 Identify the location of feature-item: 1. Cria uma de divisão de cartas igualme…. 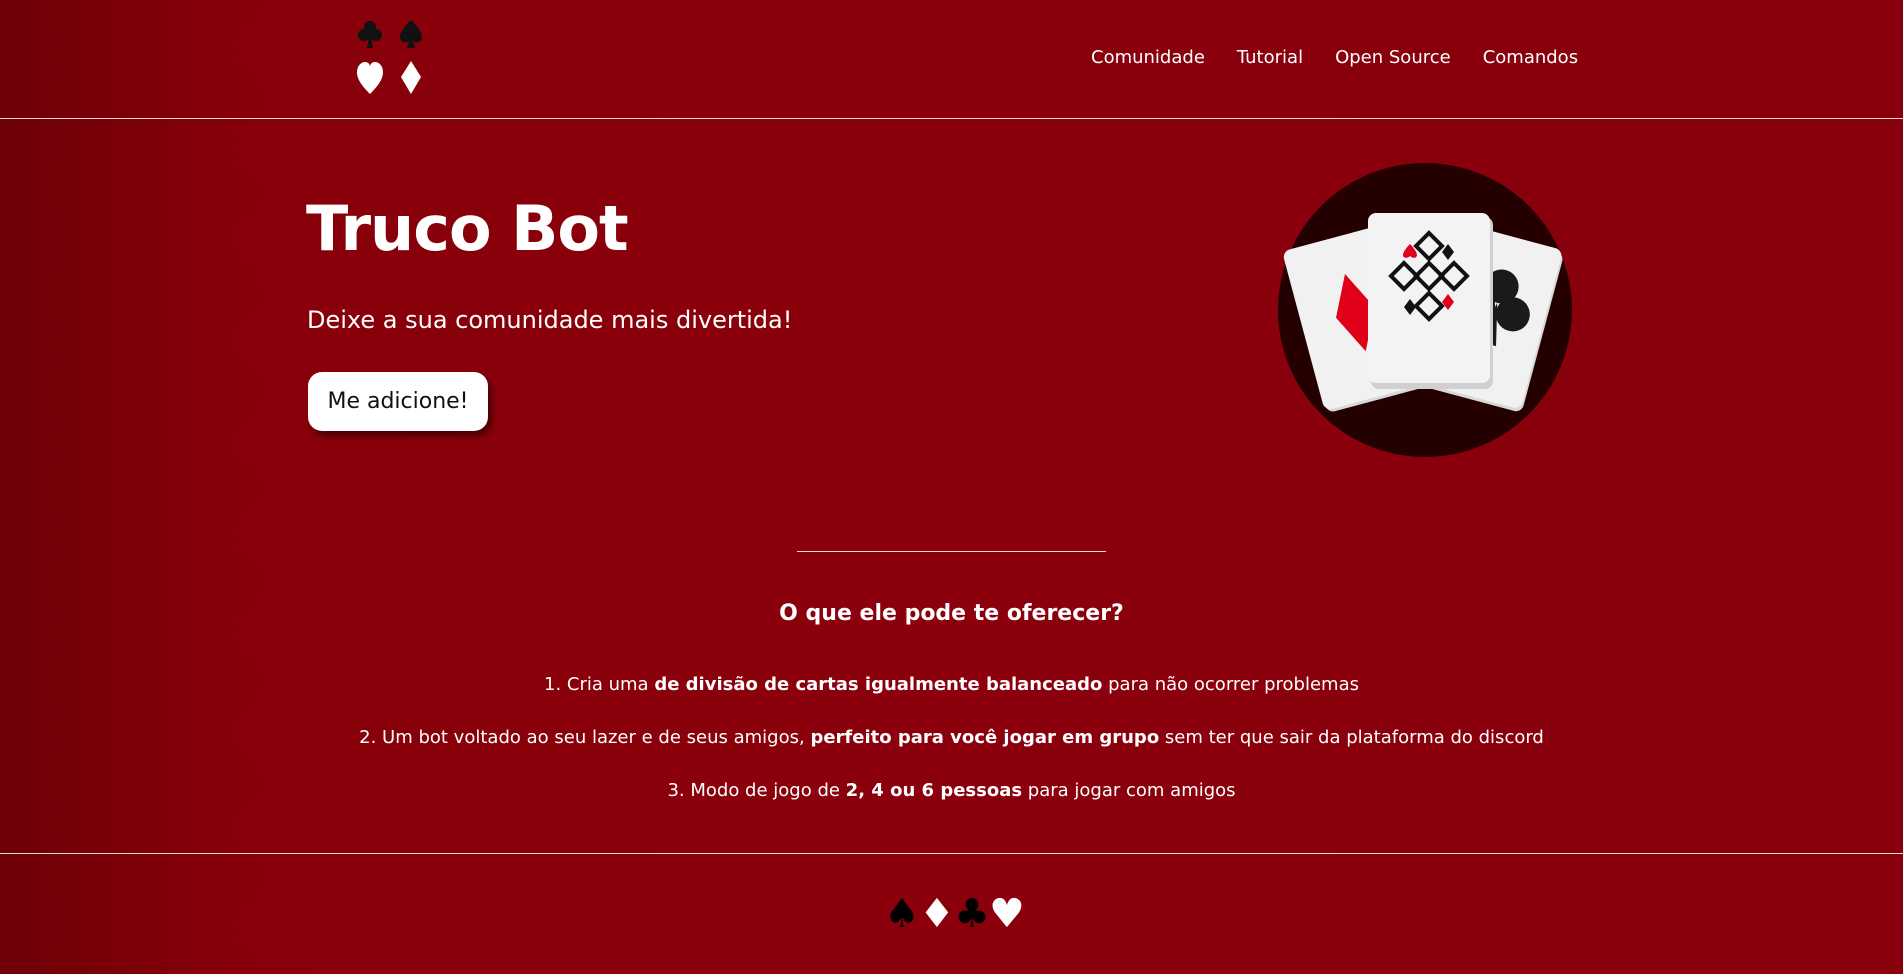
(951, 684).